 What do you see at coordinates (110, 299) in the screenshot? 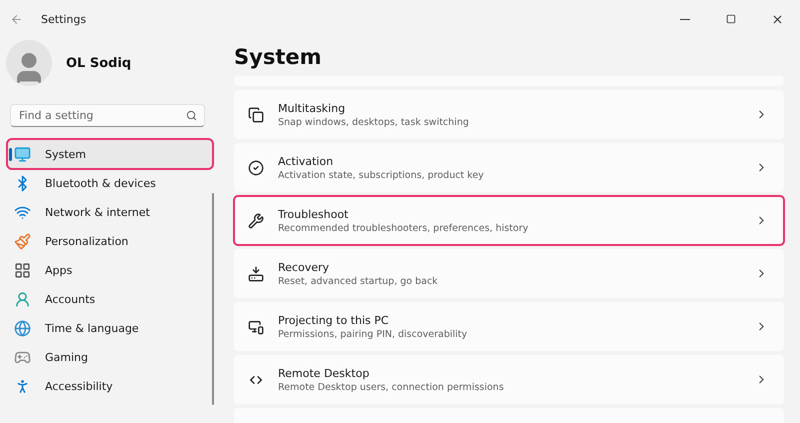
I see `nav-item: Accounts` at bounding box center [110, 299].